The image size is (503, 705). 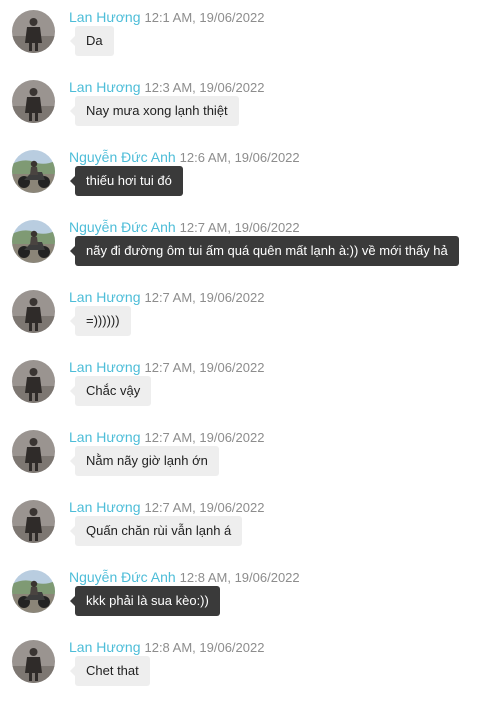 I want to click on message-header: Nguyễn Đức Anh 12:7 AM, 19/06/2022, so click(x=184, y=227).